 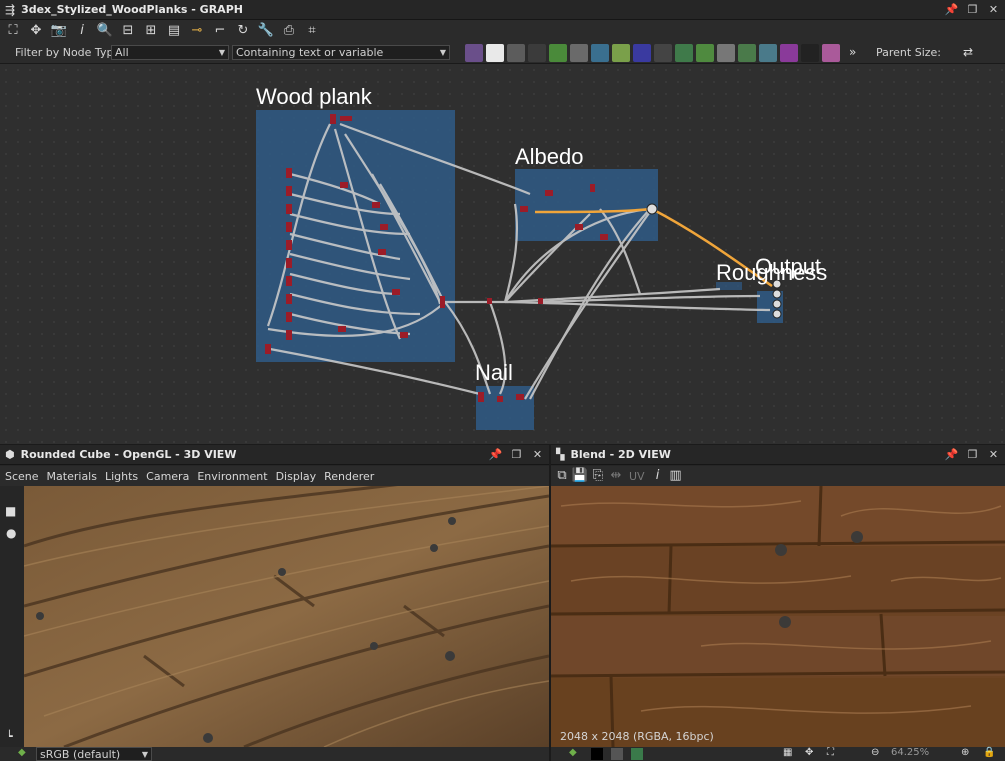 What do you see at coordinates (617, 754) in the screenshot?
I see `gray-swatch-icon` at bounding box center [617, 754].